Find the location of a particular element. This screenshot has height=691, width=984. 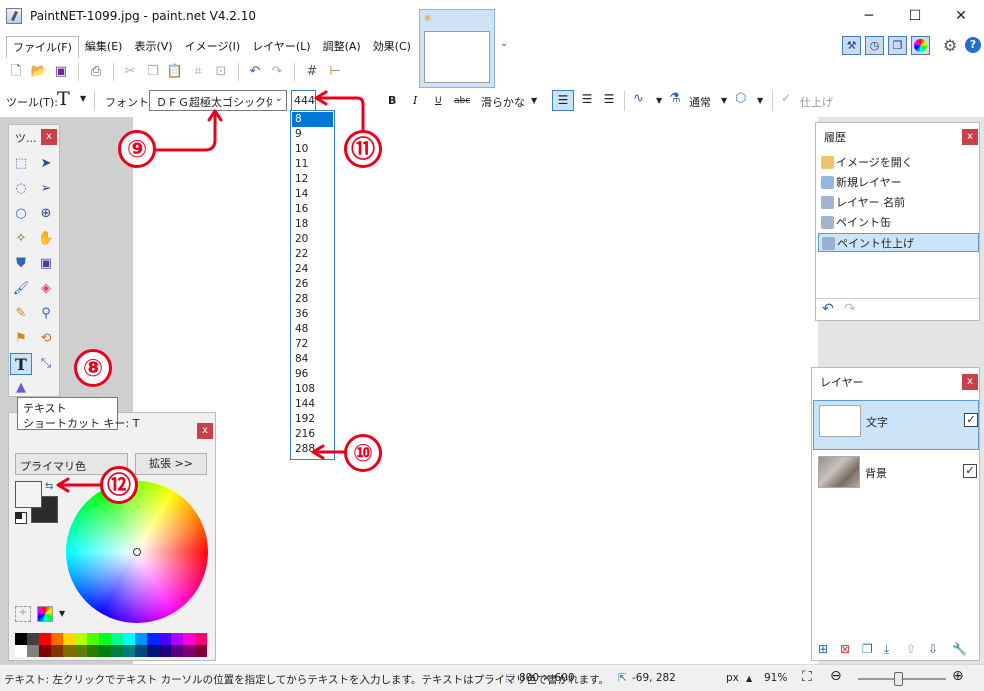

tools-toggle-icon: ⚒ is located at coordinates (851, 45).